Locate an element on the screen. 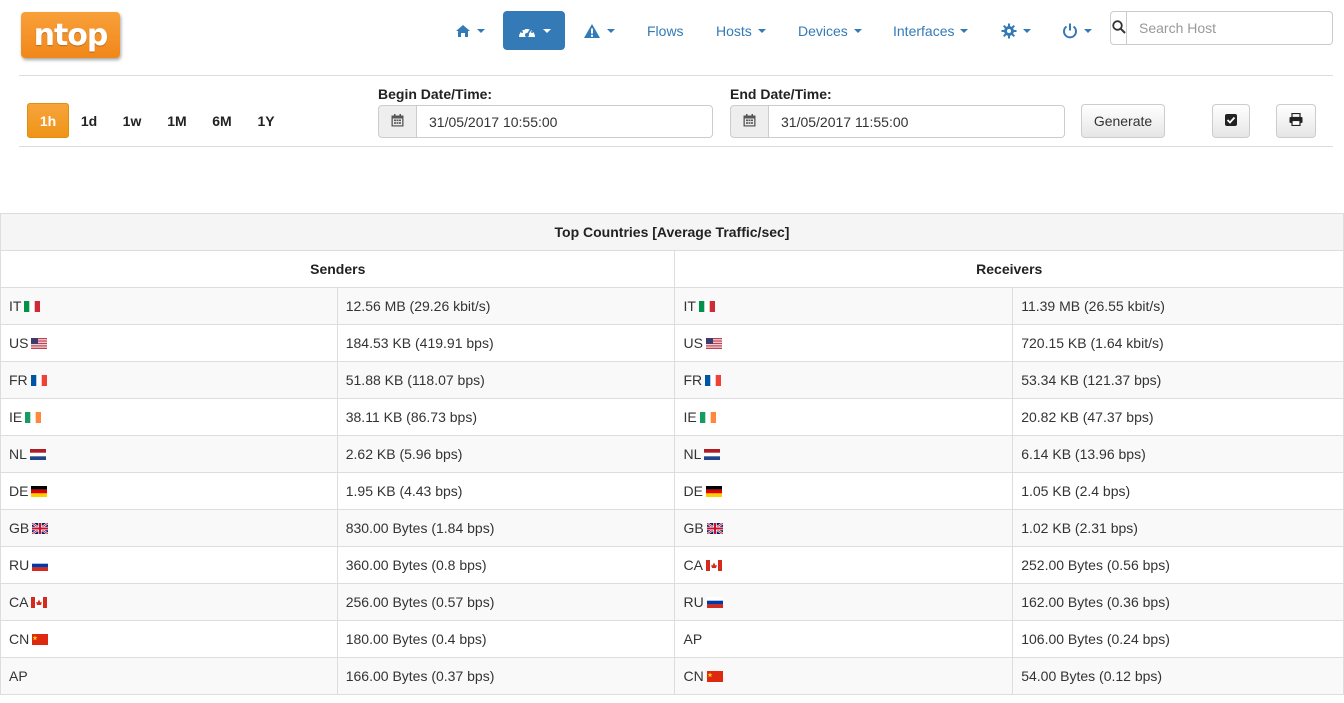 The width and height of the screenshot is (1344, 703). begin-datetime-label: Begin Date/Time: is located at coordinates (435, 94).